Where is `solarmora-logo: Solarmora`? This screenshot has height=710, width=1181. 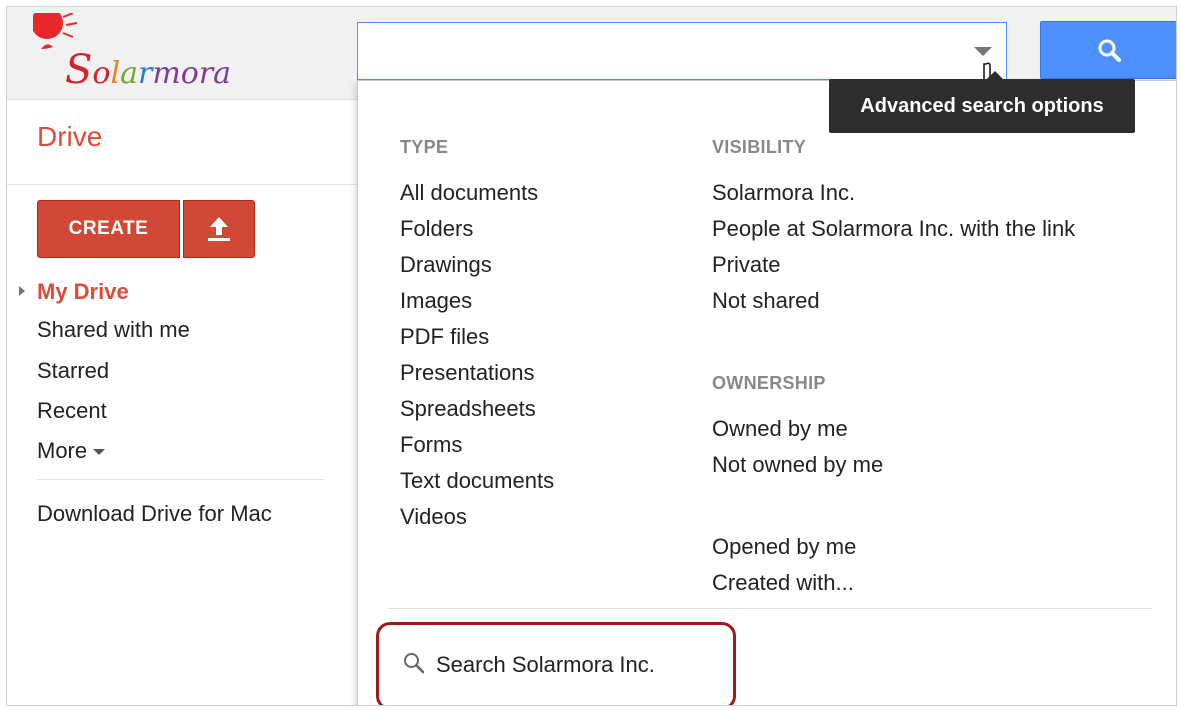
solarmora-logo: Solarmora is located at coordinates (143, 53).